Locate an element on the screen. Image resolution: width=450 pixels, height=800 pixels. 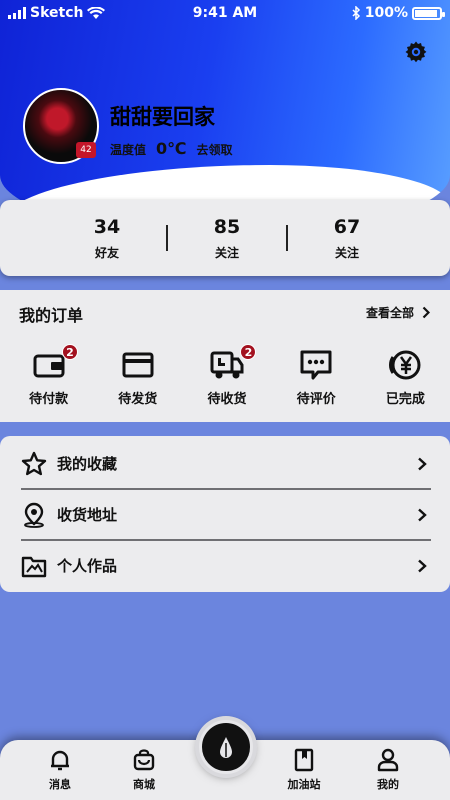
user-icon is located at coordinates (388, 760).